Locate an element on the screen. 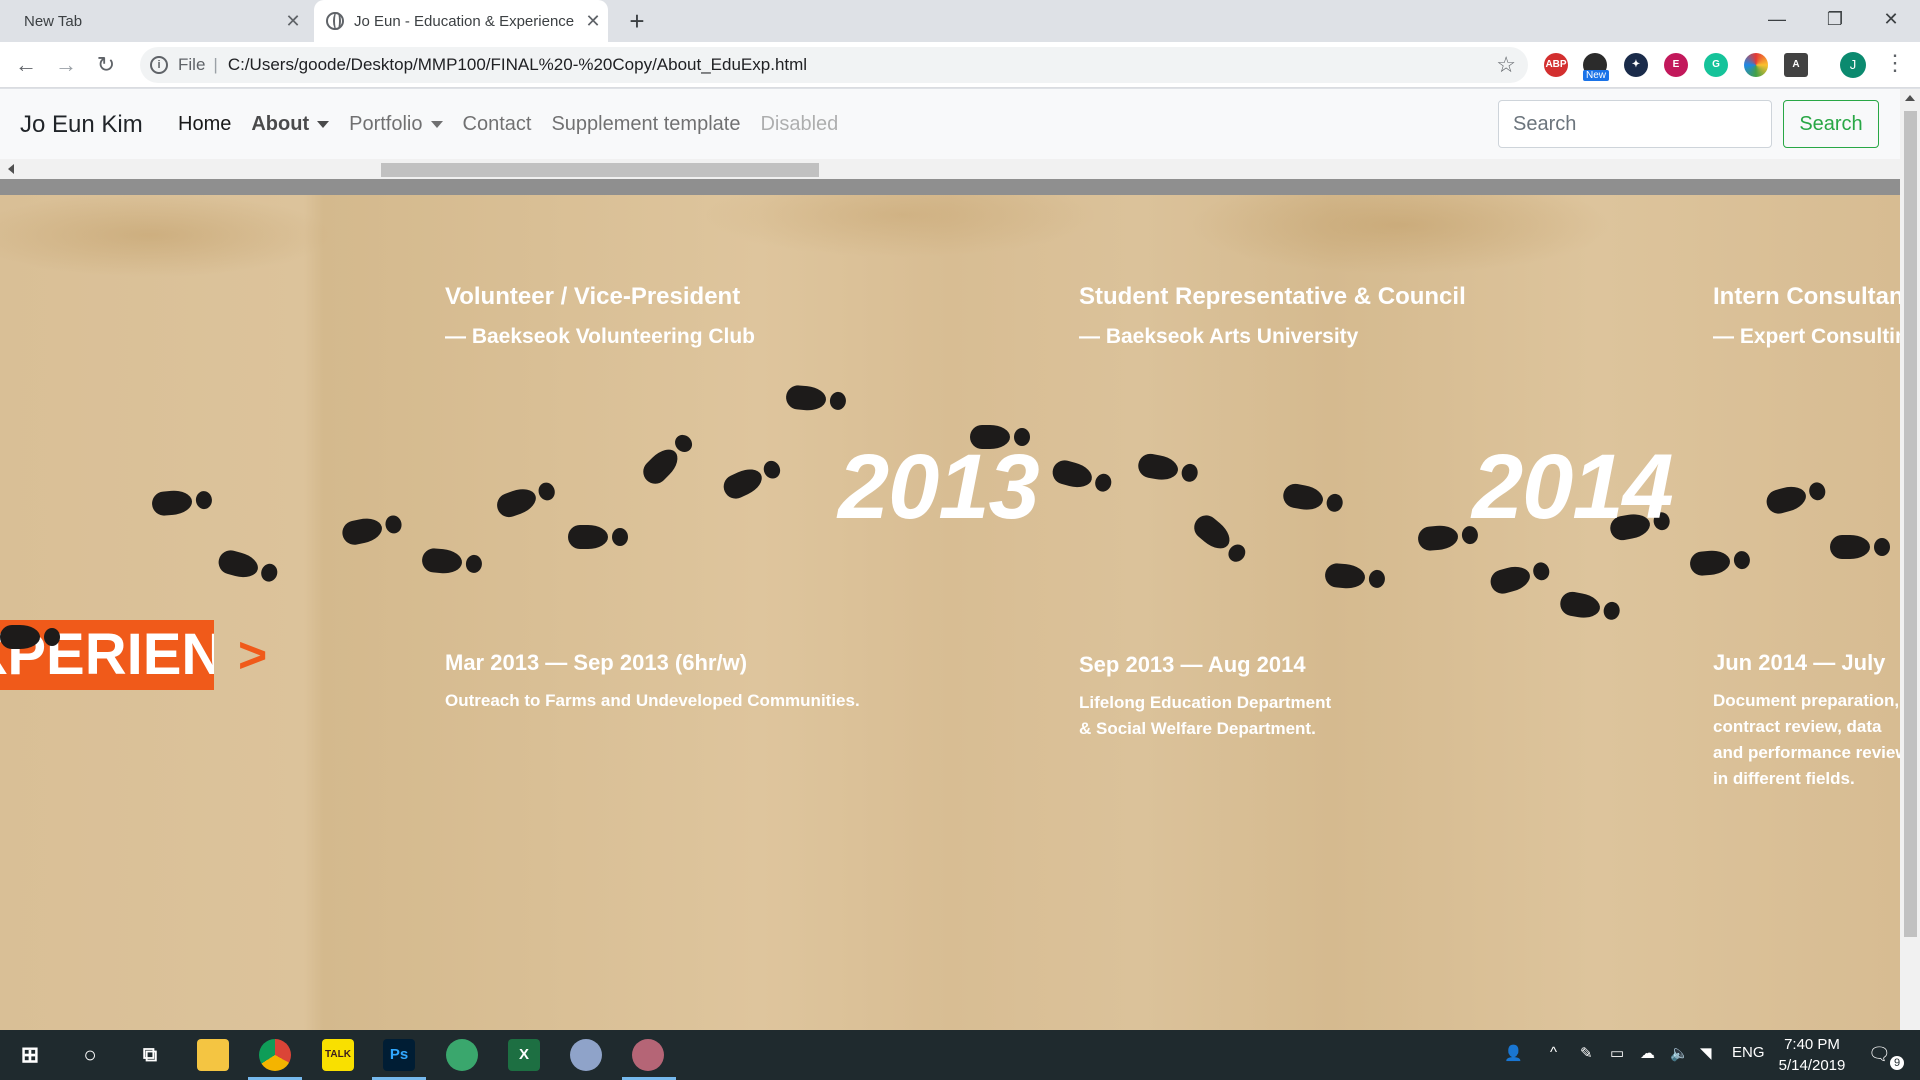  file-explorer-icon is located at coordinates (213, 1055).